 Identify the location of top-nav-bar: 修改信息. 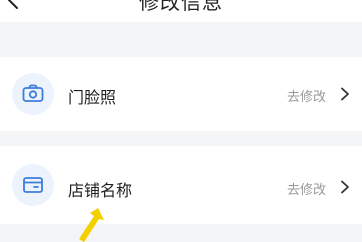
(181, 11).